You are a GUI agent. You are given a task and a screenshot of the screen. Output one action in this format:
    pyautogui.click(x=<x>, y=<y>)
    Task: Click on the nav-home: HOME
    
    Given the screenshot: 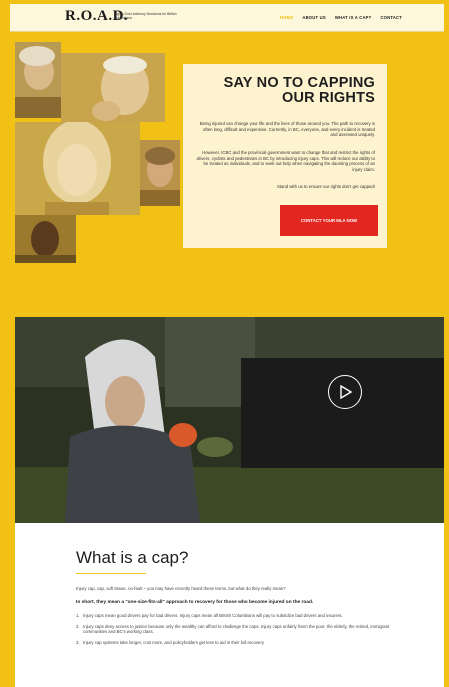 What is the action you would take?
    pyautogui.click(x=286, y=17)
    